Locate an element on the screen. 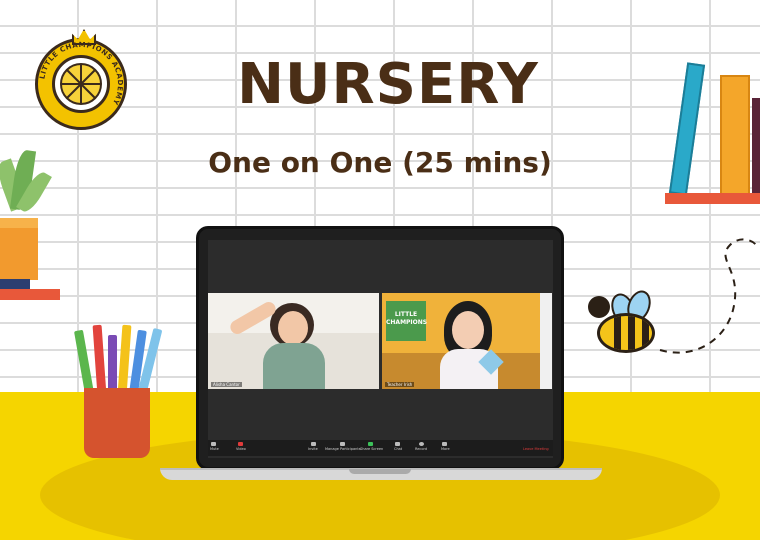 The height and width of the screenshot is (540, 760). pencil-cup is located at coordinates (117, 423).